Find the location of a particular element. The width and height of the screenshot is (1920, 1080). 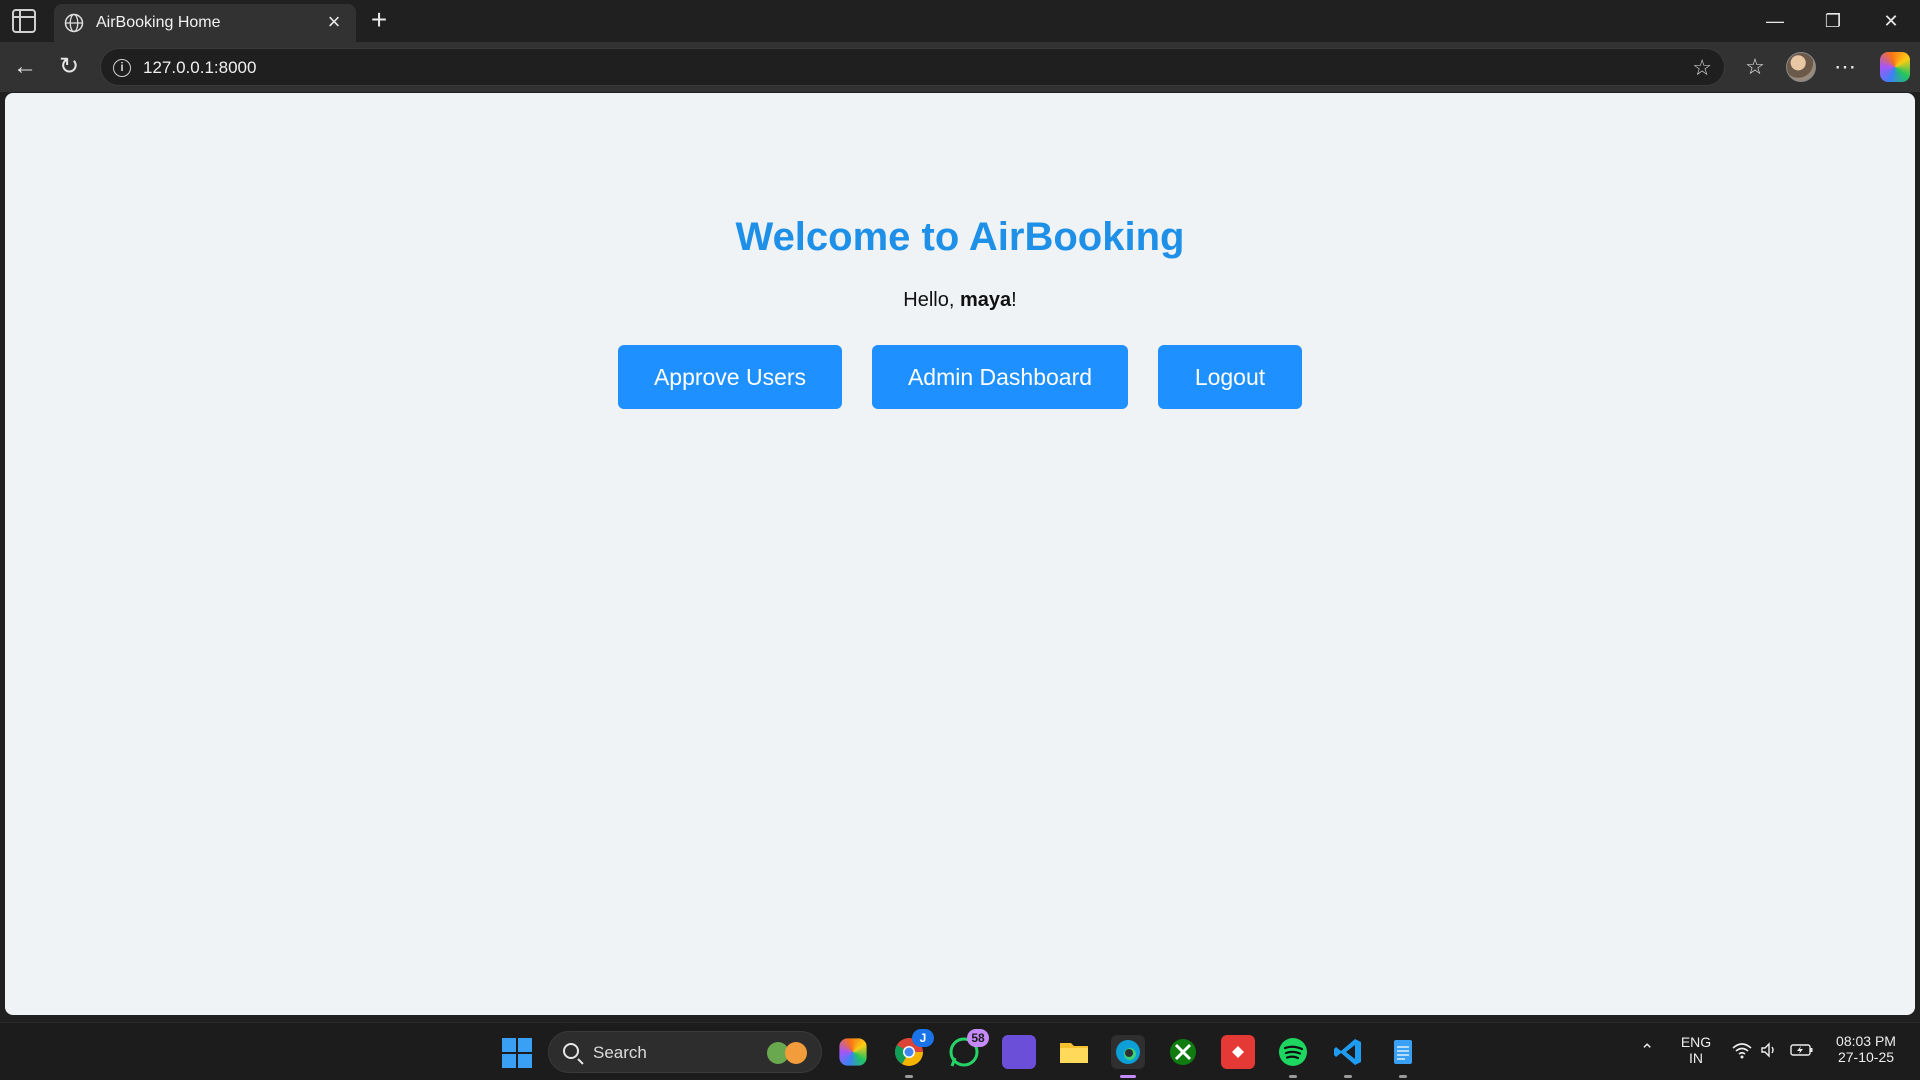

clock-date: 27-10-25 is located at coordinates (1866, 1057).